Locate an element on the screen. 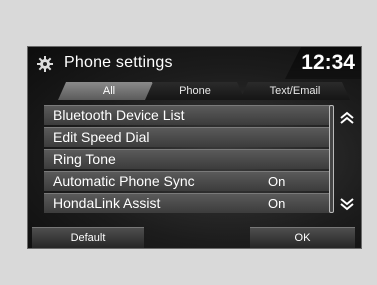  tab-phone: Phone is located at coordinates (195, 91).